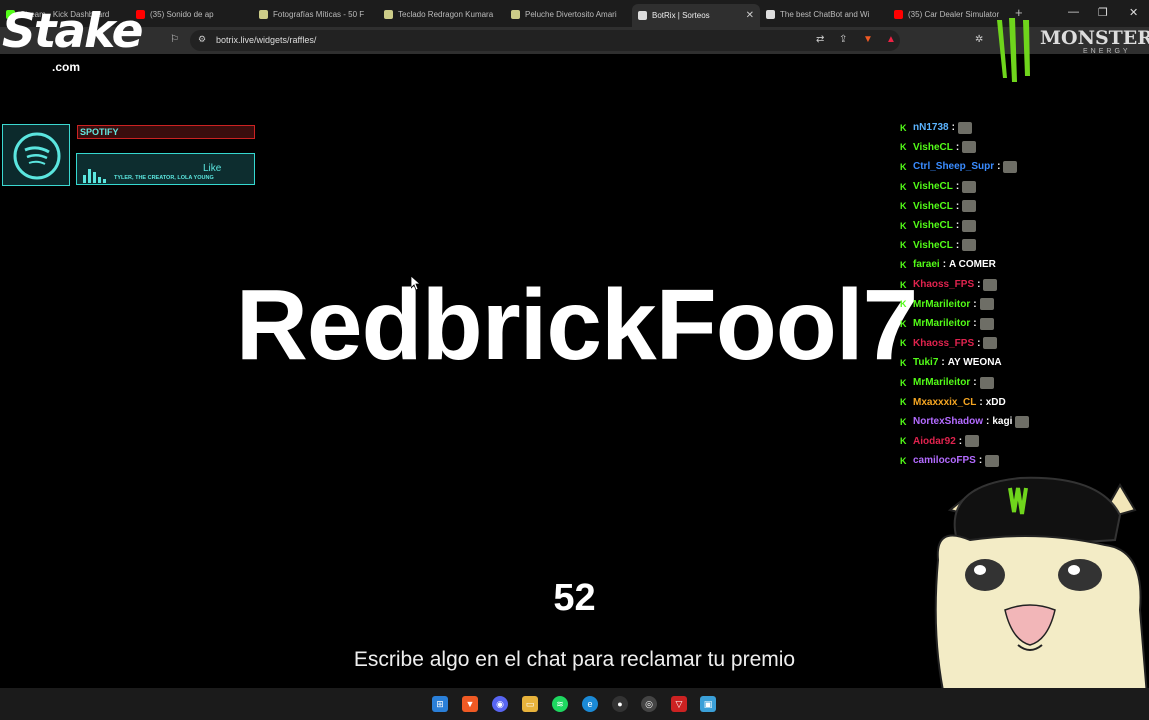  What do you see at coordinates (416, 283) in the screenshot?
I see `mouse-cursor-icon` at bounding box center [416, 283].